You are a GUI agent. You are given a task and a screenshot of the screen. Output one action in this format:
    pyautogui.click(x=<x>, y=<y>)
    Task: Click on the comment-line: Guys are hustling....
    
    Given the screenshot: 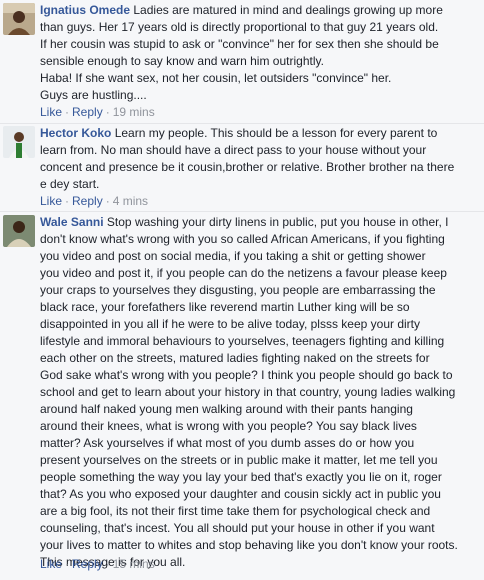 What is the action you would take?
    pyautogui.click(x=93, y=95)
    